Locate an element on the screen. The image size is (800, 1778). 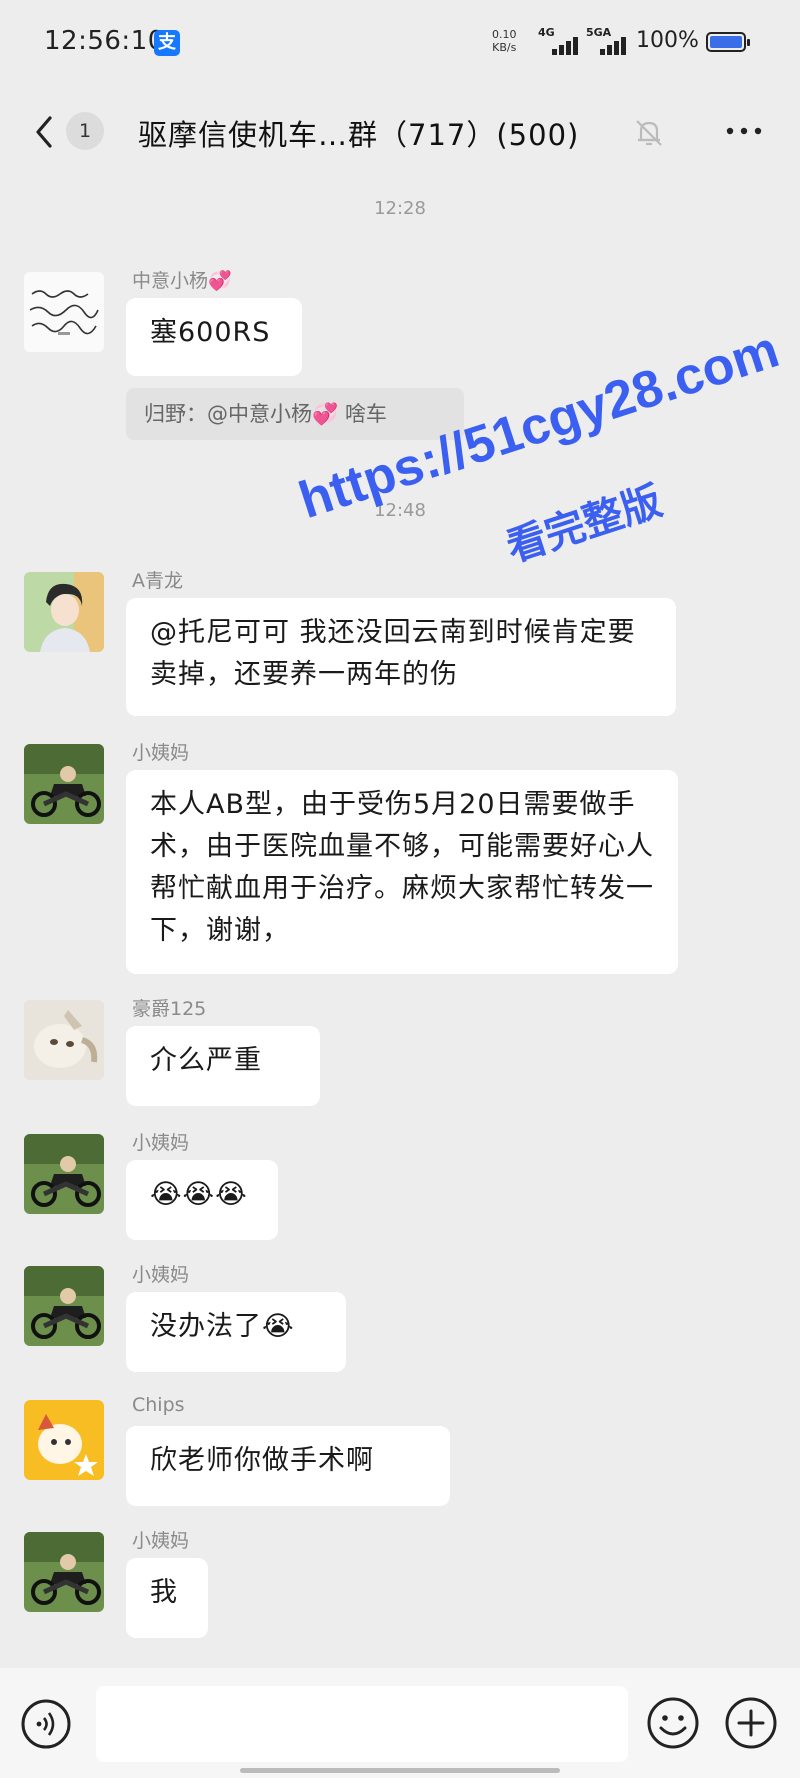
message-bubble: 欣老师你做手术啊 is located at coordinates (288, 1466).